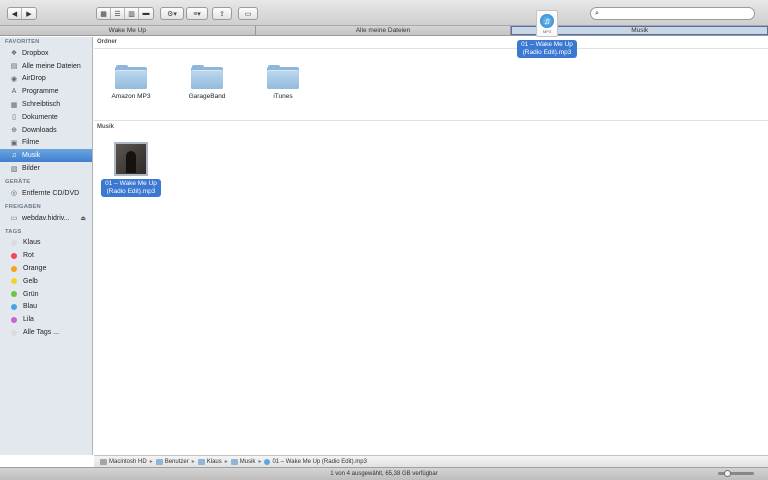  I want to click on gear-icon: ⚙▾, so click(172, 14).